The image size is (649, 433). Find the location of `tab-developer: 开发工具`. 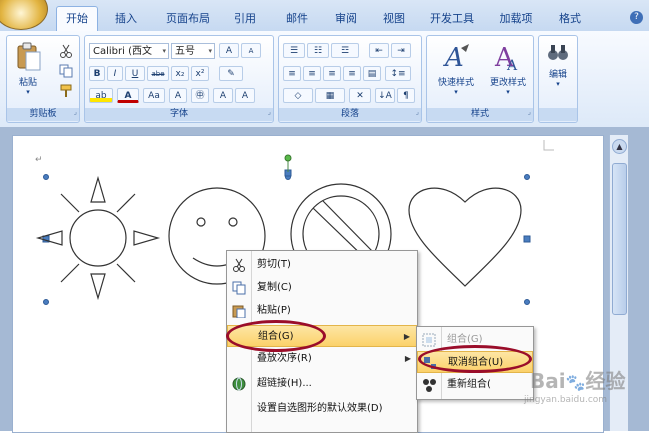

tab-developer: 开发工具 is located at coordinates (452, 19).